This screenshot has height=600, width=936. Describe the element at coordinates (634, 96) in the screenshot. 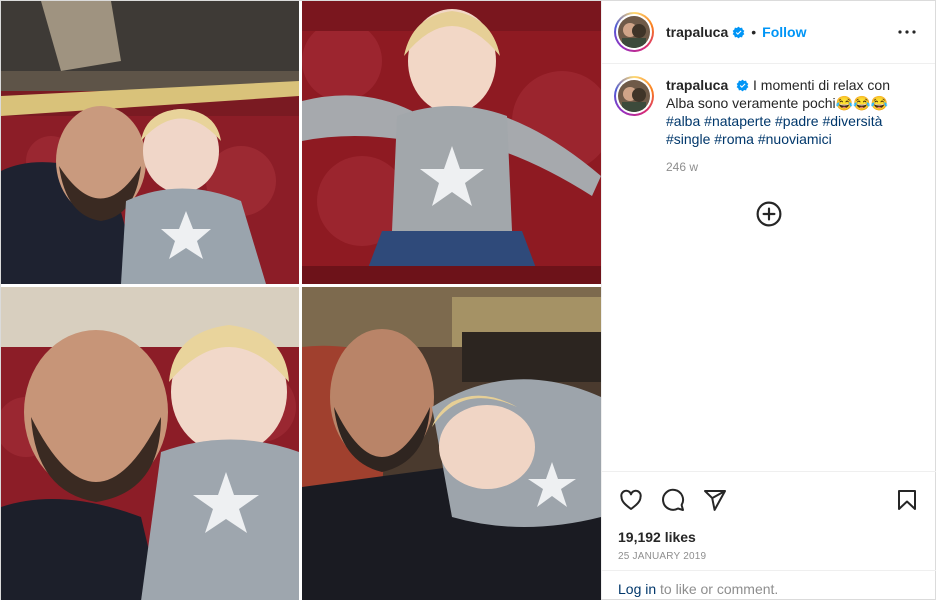

I see `caption-avatar` at that location.